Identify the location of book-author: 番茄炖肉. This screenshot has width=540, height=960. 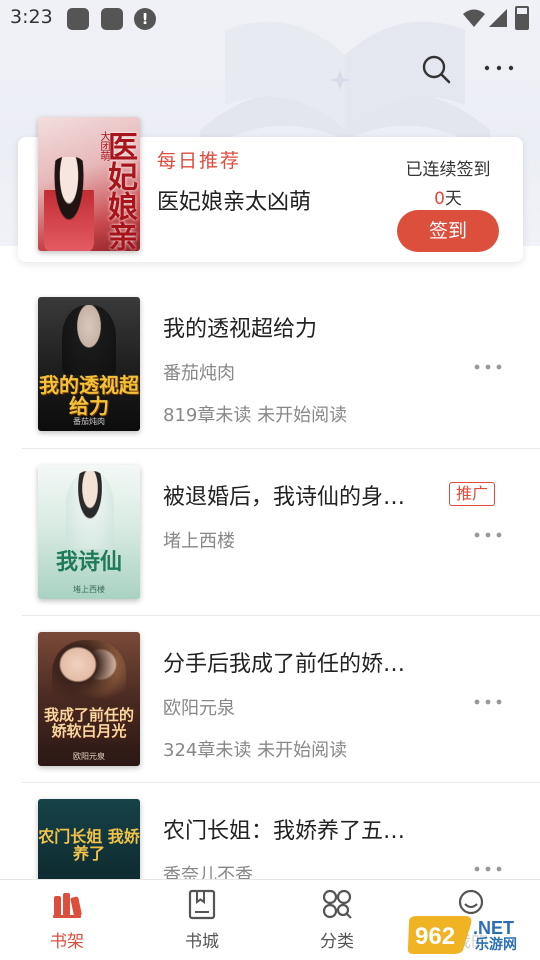
(199, 373).